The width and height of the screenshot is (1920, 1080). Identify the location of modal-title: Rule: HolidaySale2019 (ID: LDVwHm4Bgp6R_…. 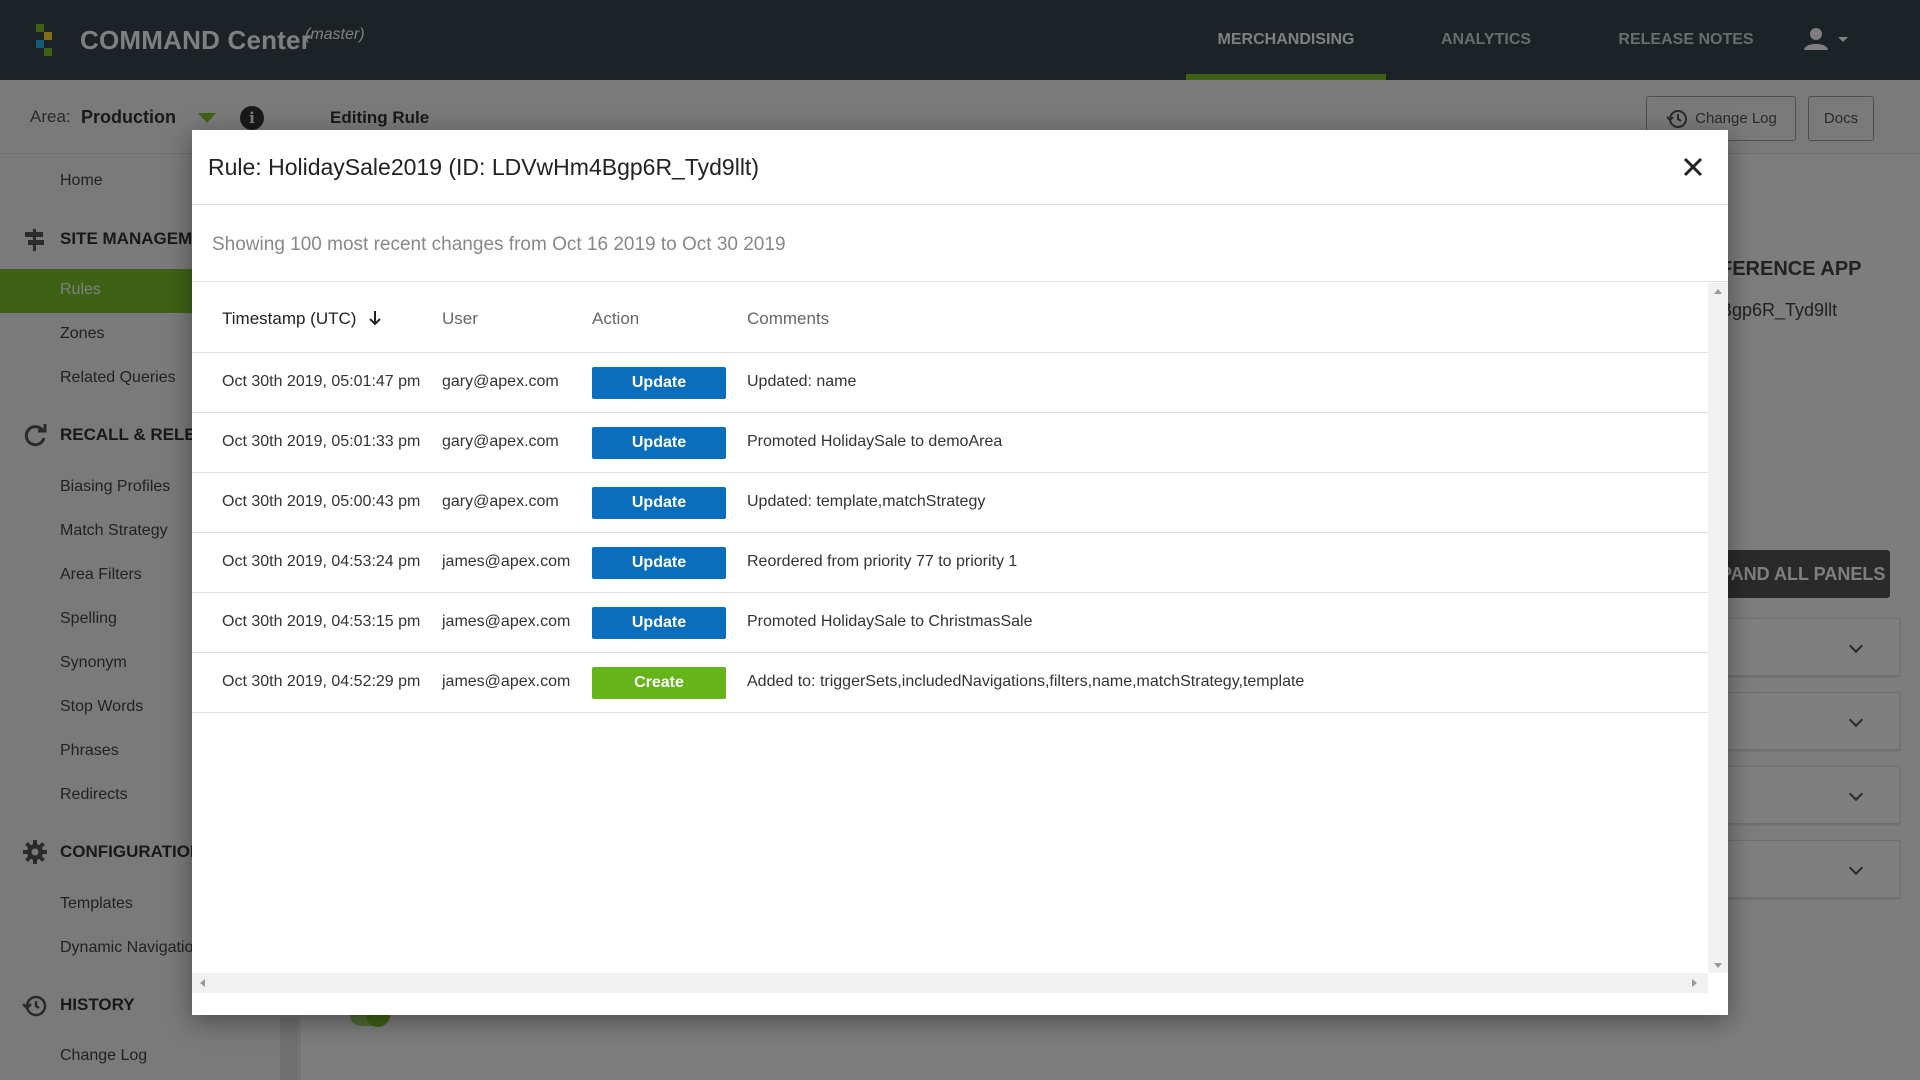
(483, 167).